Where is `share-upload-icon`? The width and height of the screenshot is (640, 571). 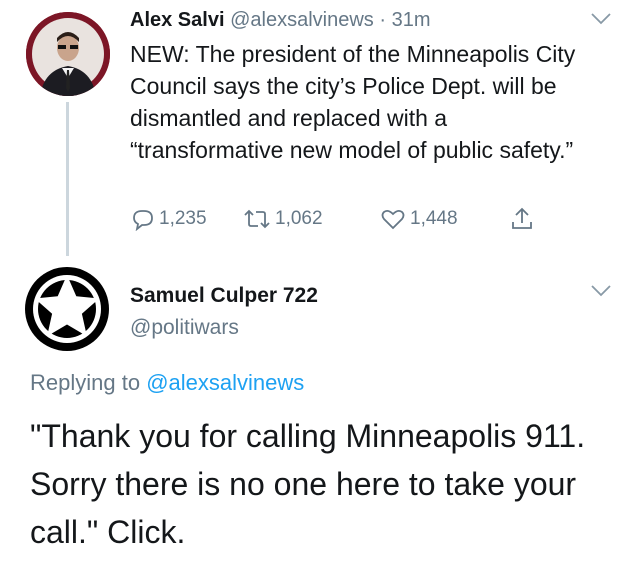
share-upload-icon is located at coordinates (522, 218).